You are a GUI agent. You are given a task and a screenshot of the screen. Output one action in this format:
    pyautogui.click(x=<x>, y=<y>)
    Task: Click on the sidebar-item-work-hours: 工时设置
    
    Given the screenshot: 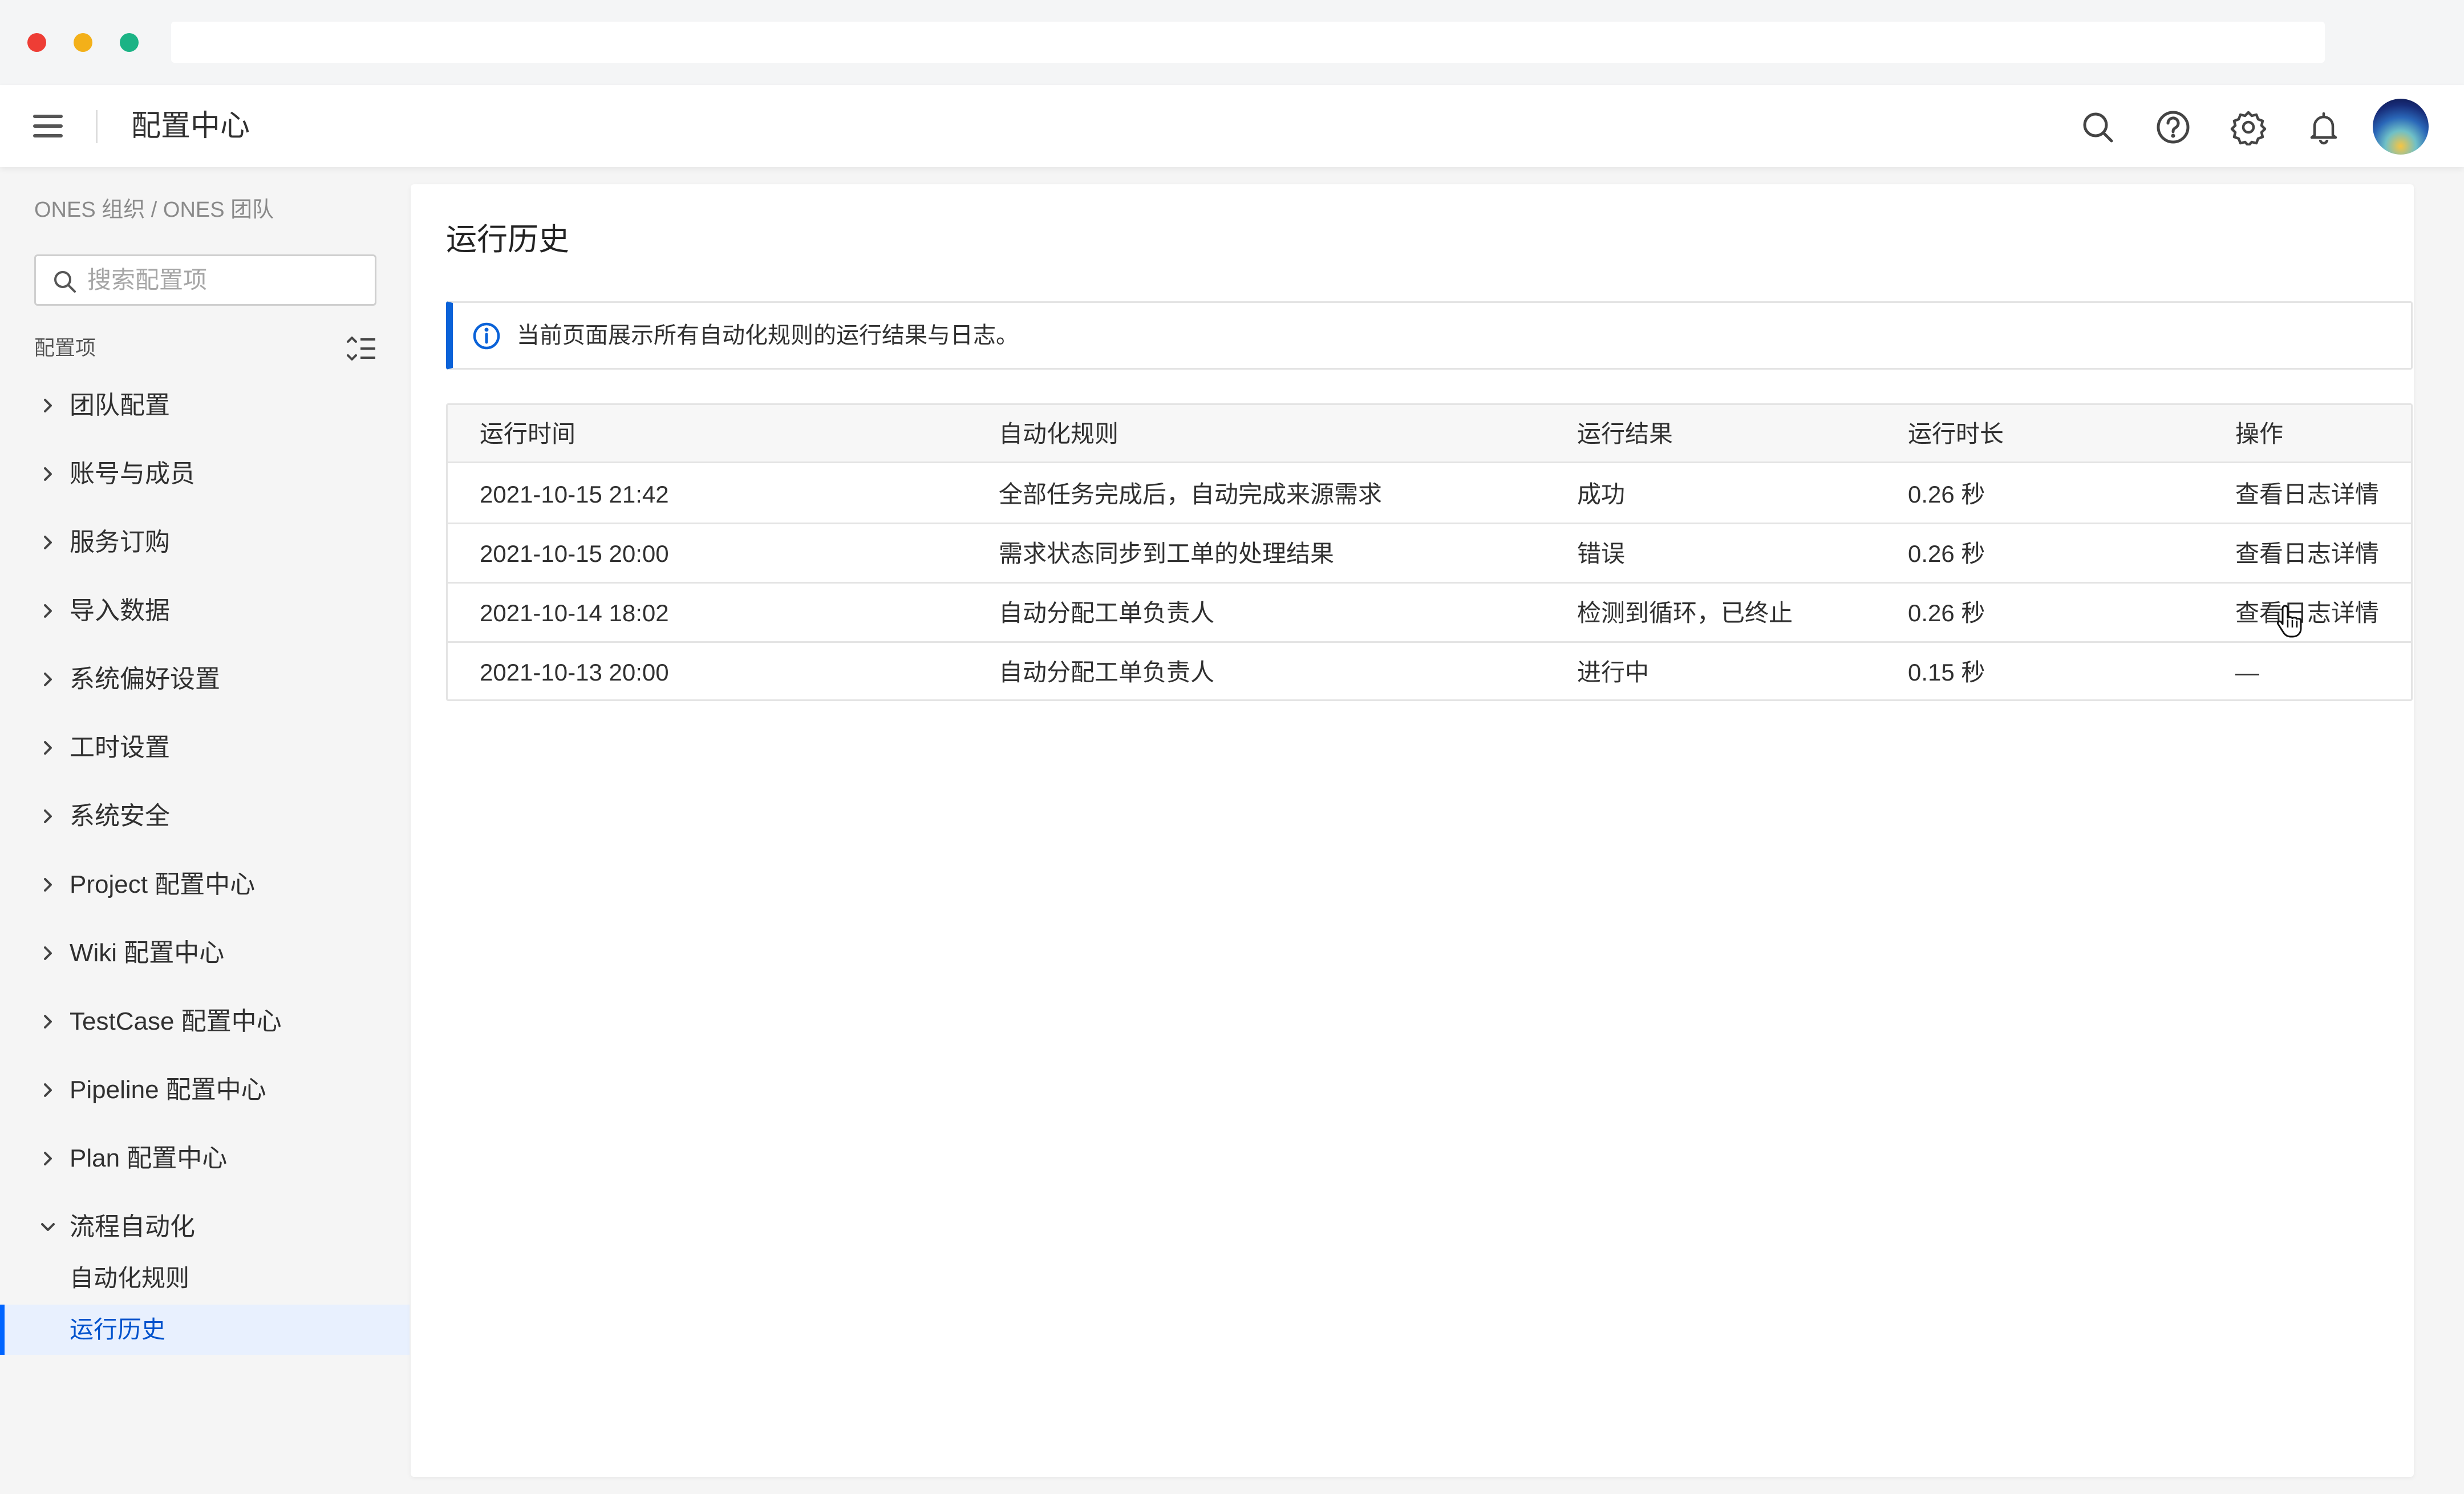 What is the action you would take?
    pyautogui.click(x=205, y=748)
    